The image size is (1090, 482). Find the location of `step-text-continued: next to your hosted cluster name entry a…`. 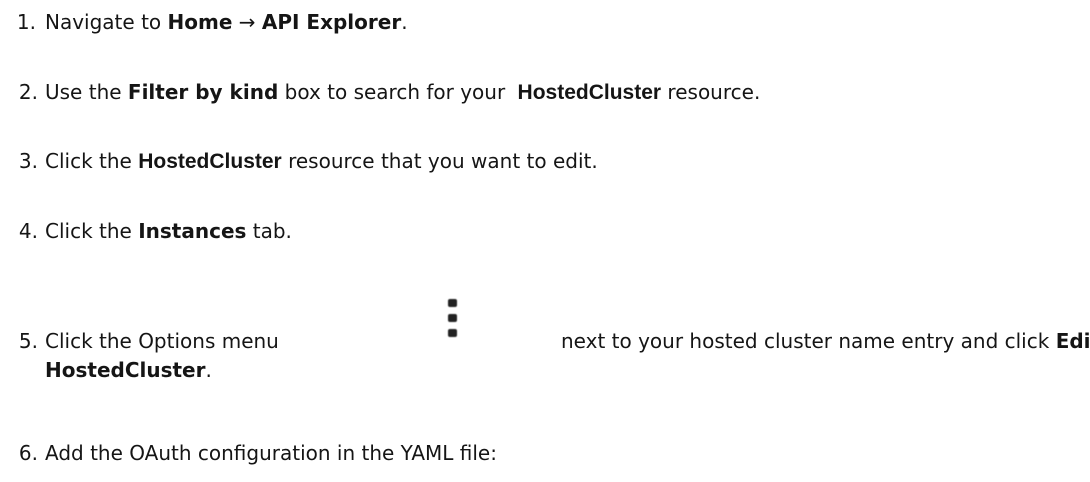

step-text-continued: next to your hosted cluster name entry a… is located at coordinates (825, 341).